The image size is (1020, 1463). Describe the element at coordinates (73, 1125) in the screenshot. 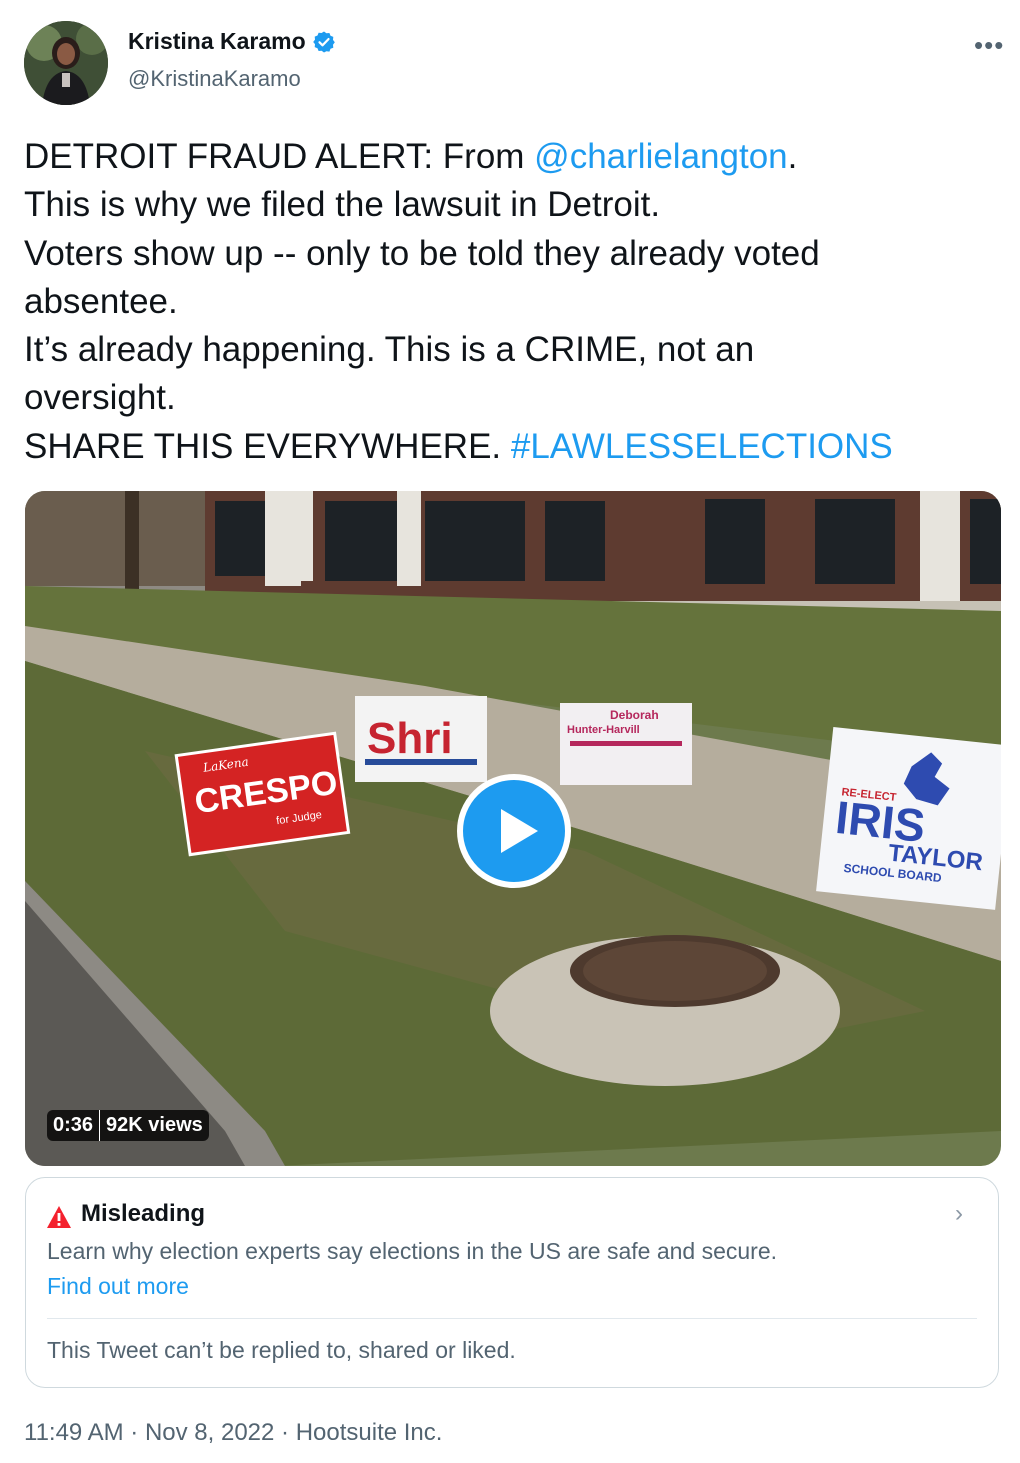

I see `video-duration: 0:36` at that location.